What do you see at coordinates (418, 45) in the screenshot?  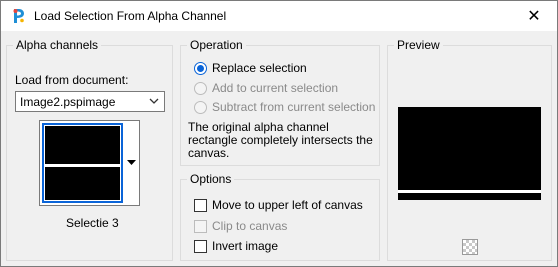 I see `preview-label: Preview` at bounding box center [418, 45].